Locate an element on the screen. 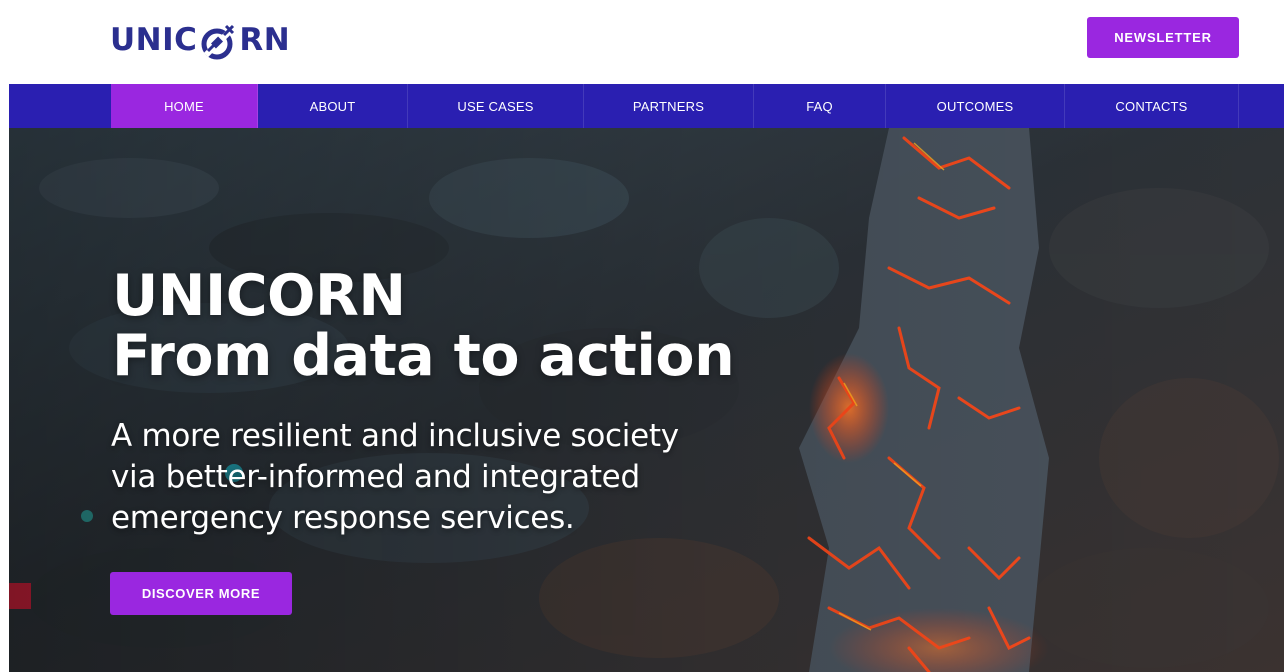 Image resolution: width=1284 pixels, height=672 pixels. hero-subtitle-line-1: A more resilient and inclusive society is located at coordinates (395, 436).